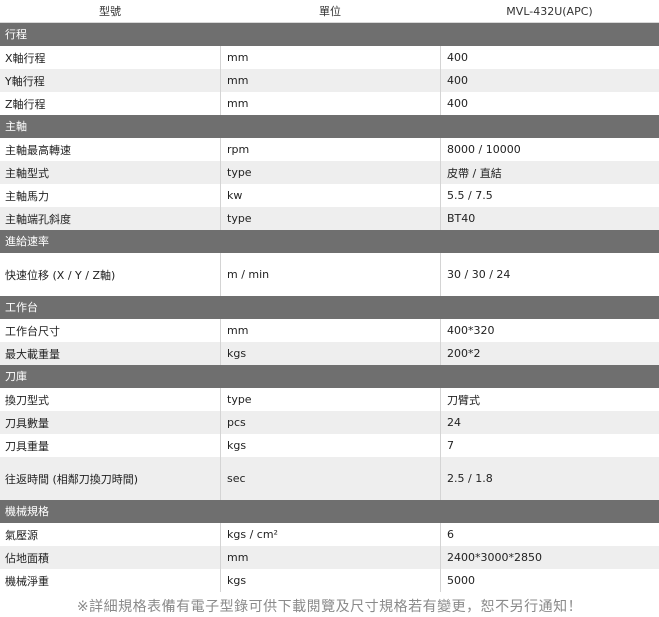  Describe the element at coordinates (38, 219) in the screenshot. I see `spec-name: 主軸端孔斜度` at that location.